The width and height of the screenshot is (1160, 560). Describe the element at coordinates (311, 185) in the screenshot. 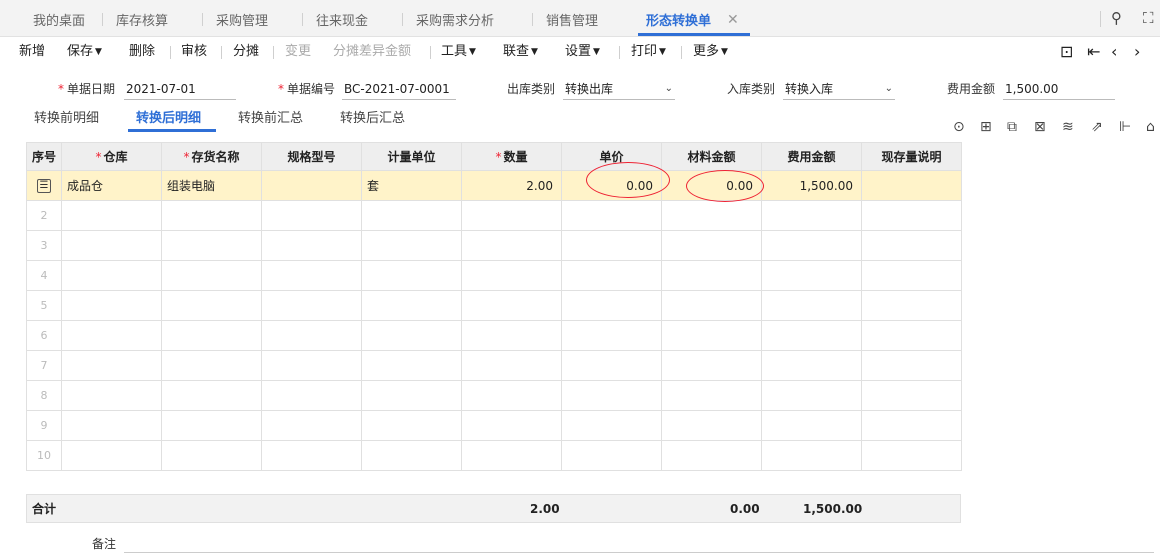

I see `cell-spec` at that location.